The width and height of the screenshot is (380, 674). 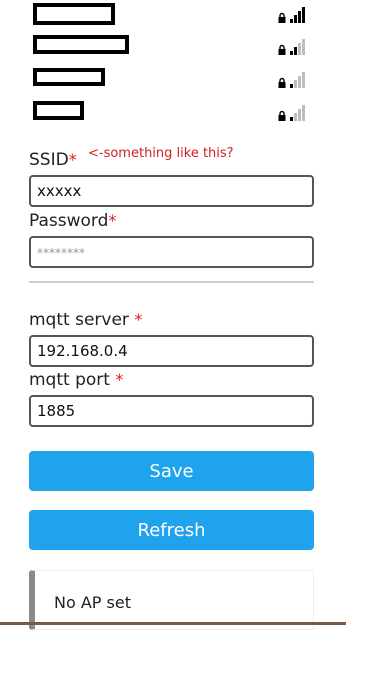 What do you see at coordinates (171, 282) in the screenshot?
I see `divider` at bounding box center [171, 282].